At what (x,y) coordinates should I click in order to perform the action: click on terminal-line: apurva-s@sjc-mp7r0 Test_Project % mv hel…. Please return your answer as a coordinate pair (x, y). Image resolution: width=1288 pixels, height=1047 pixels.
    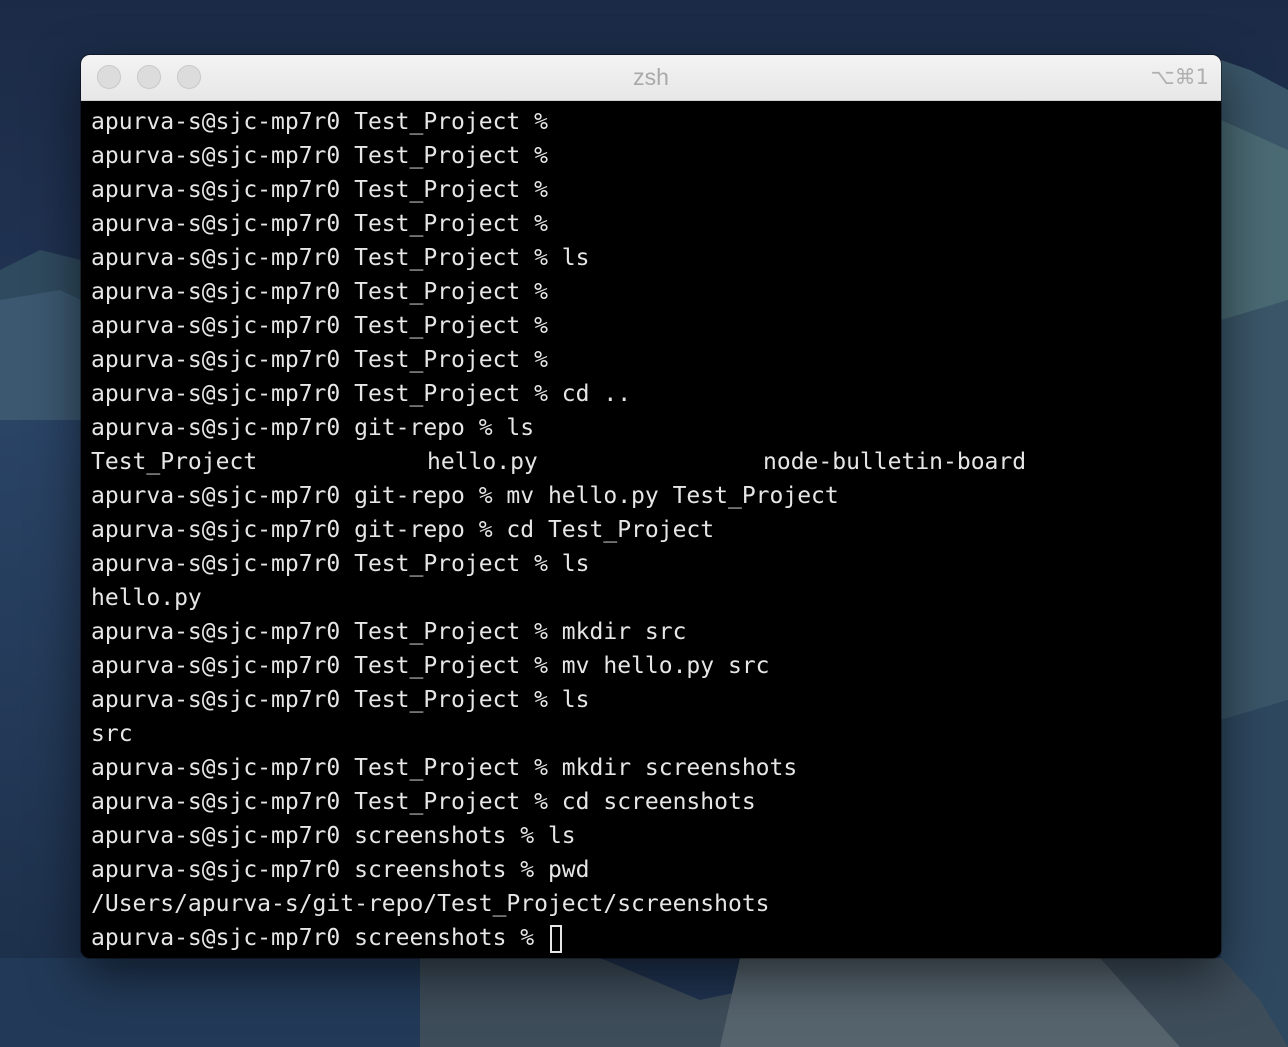
    Looking at the image, I should click on (430, 666).